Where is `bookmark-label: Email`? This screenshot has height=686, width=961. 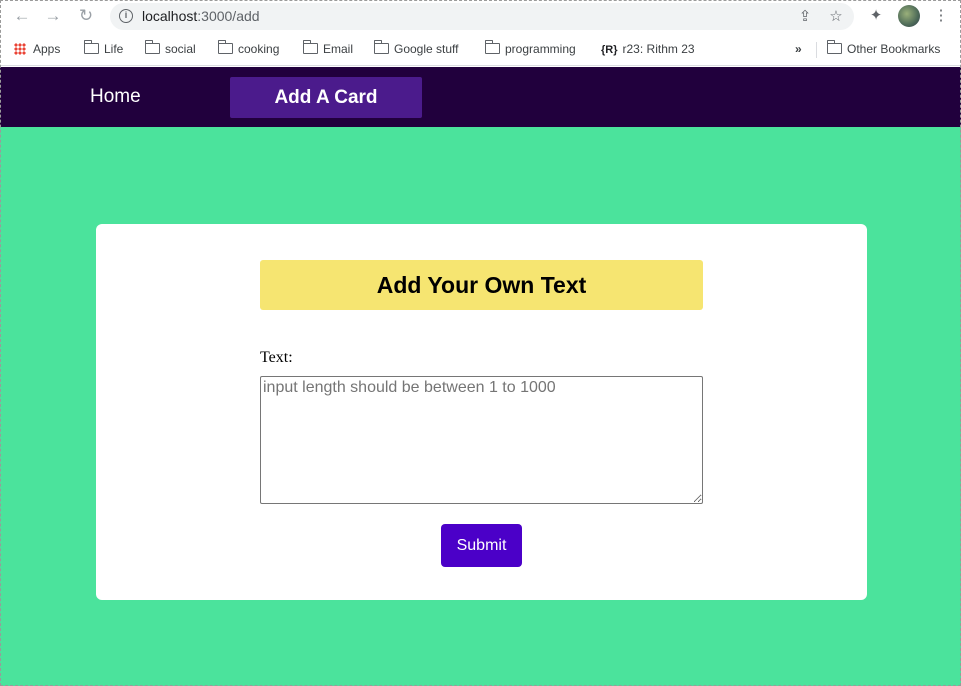
bookmark-label: Email is located at coordinates (338, 49).